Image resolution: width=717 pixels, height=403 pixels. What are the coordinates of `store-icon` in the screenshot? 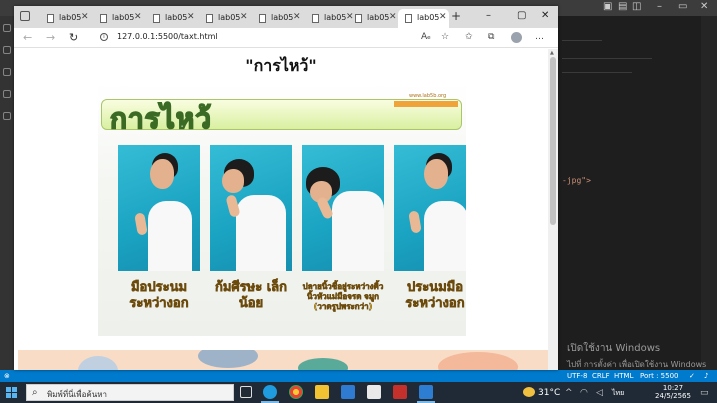 It's located at (348, 392).